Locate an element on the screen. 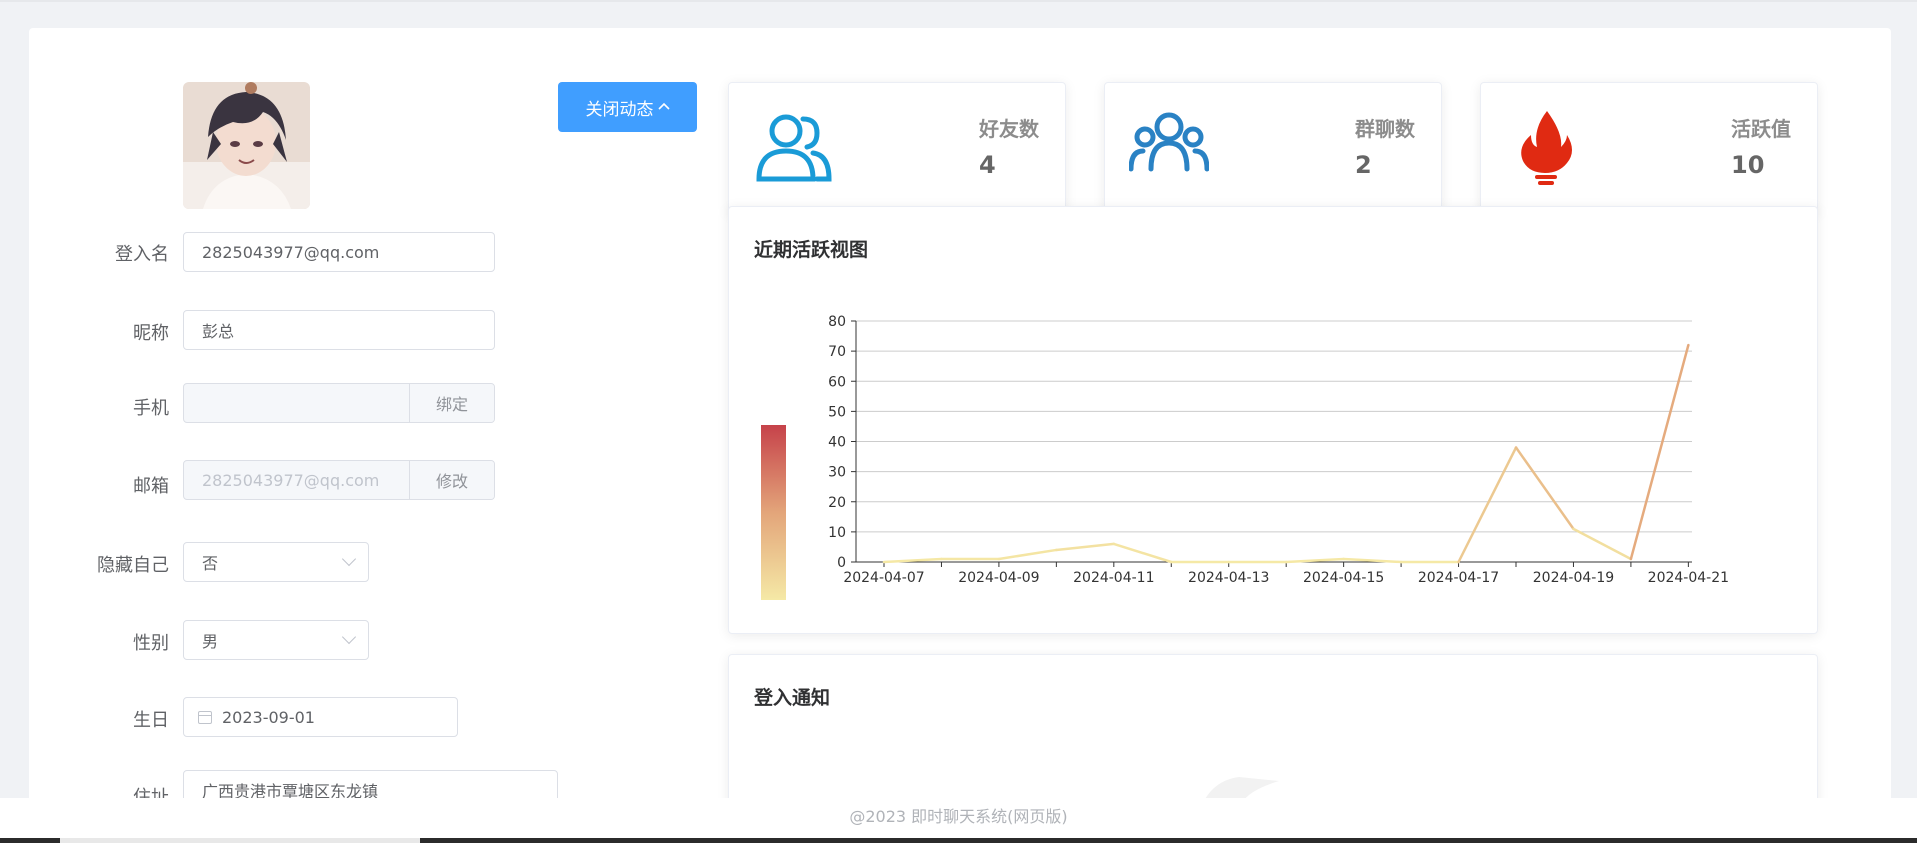 This screenshot has height=843, width=1917. footer: @2023 即时聊天系统(网页版) is located at coordinates (958, 818).